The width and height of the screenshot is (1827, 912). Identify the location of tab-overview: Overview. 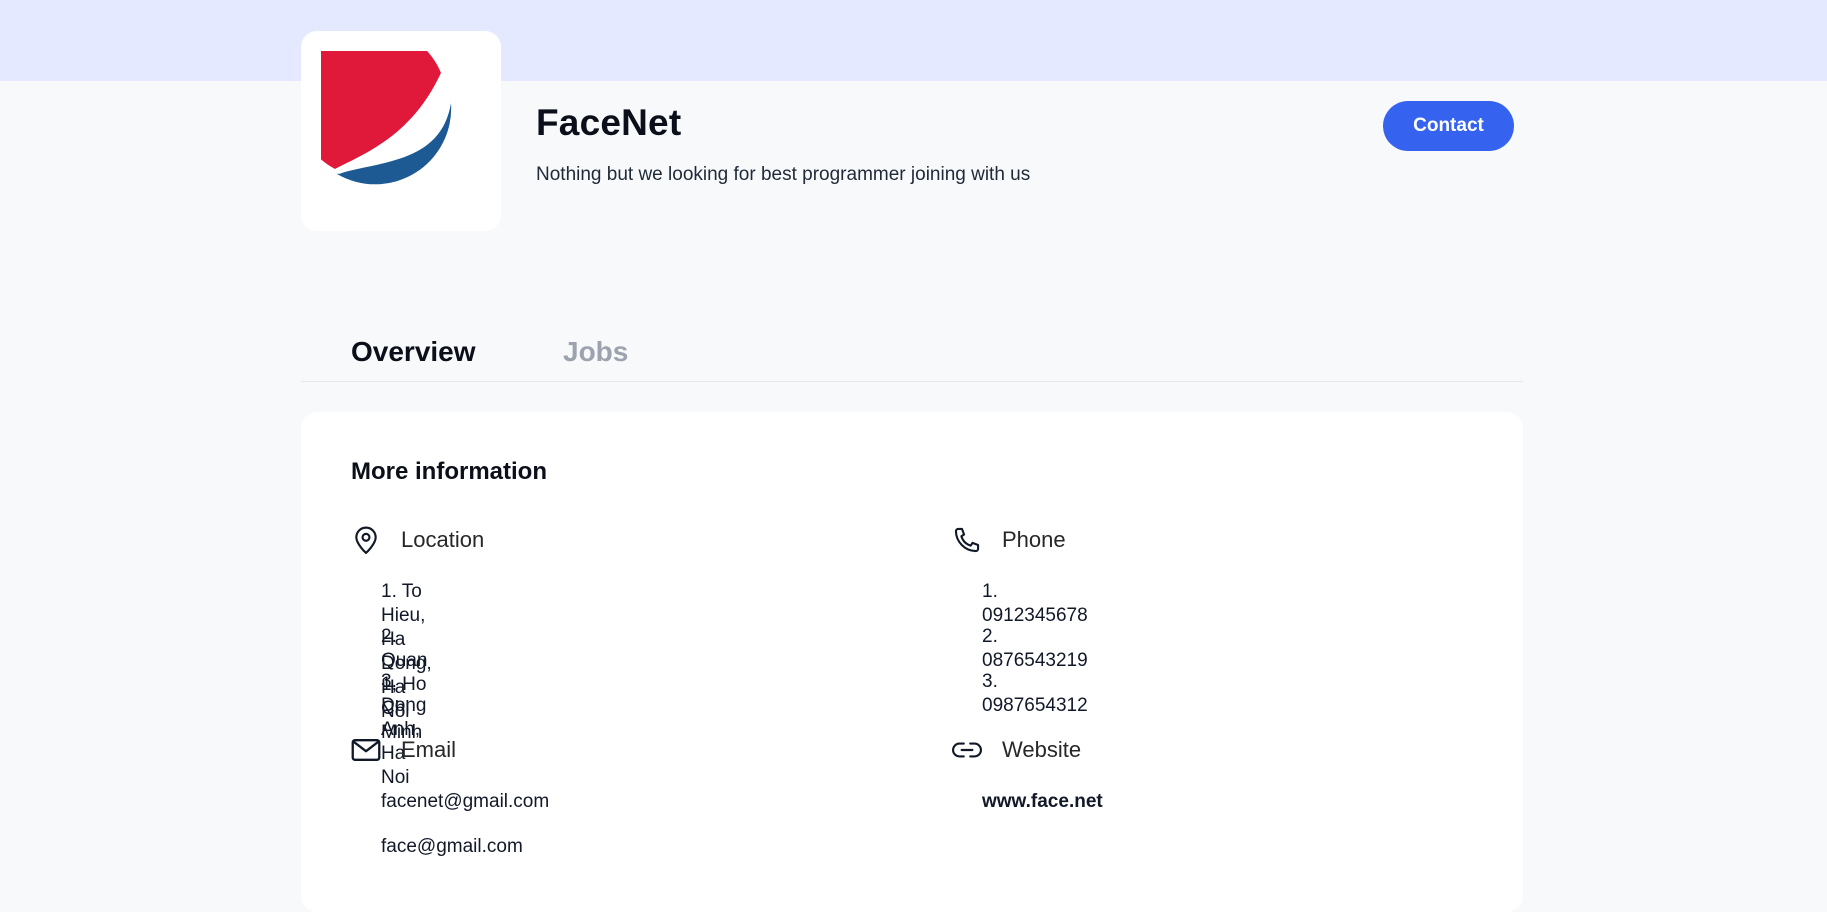
(413, 352).